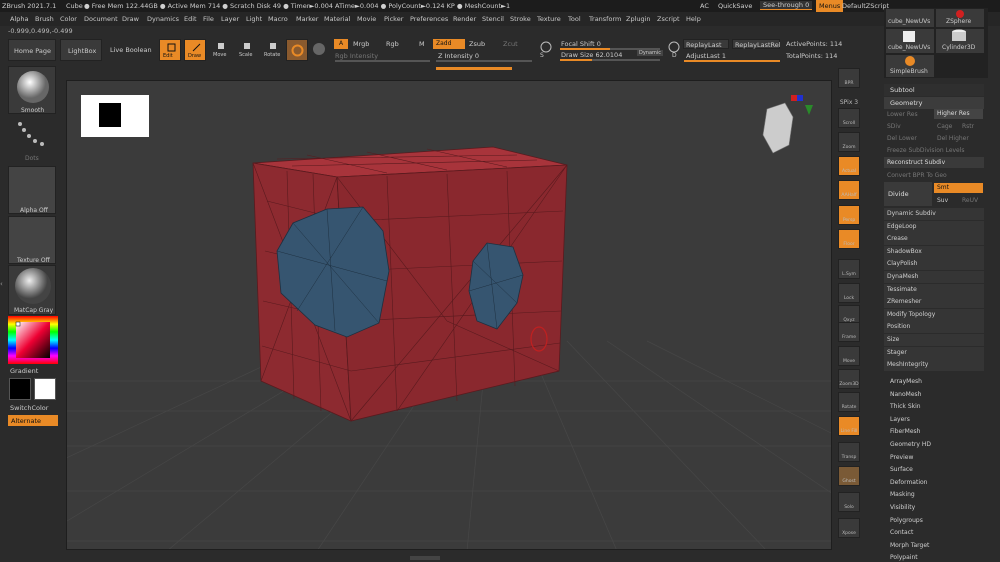  What do you see at coordinates (195, 50) in the screenshot?
I see `draw-button: Draw` at bounding box center [195, 50].